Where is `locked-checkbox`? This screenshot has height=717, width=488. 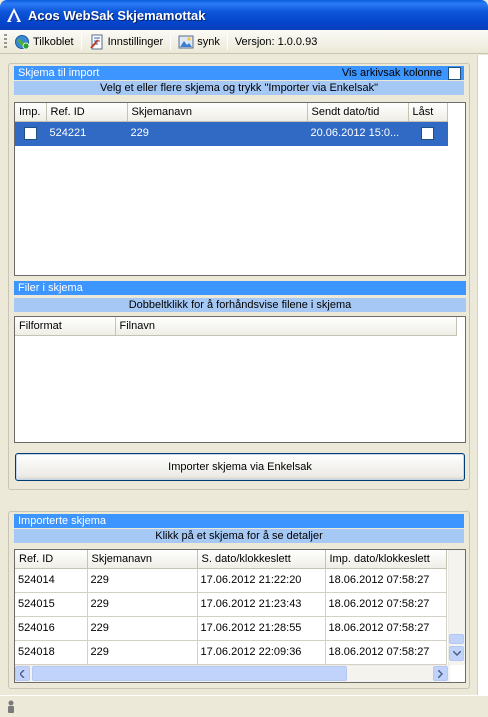
locked-checkbox is located at coordinates (427, 133).